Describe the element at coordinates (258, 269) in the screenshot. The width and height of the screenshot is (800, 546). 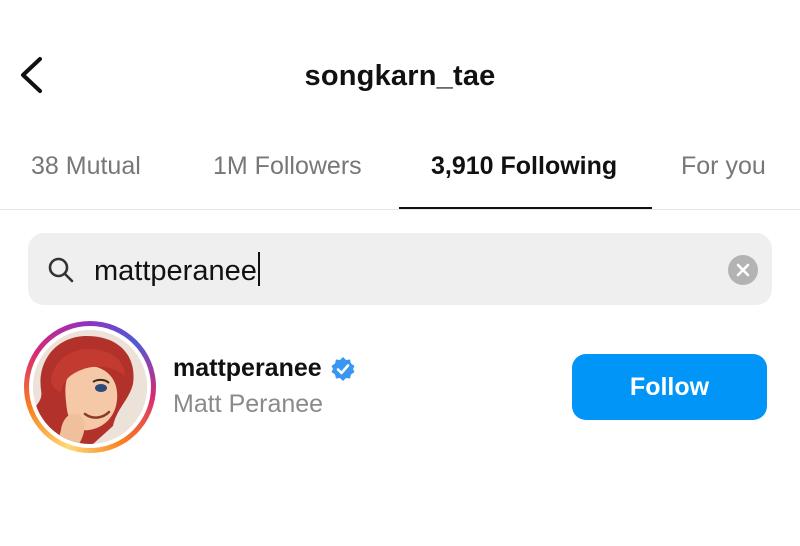
I see `text-caret` at that location.